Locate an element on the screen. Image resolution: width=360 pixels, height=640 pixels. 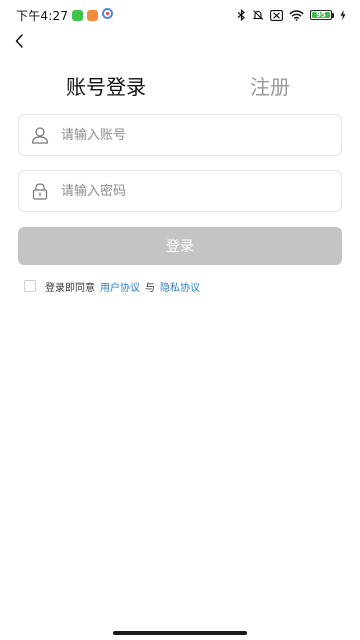
battery-cap is located at coordinates (333, 15).